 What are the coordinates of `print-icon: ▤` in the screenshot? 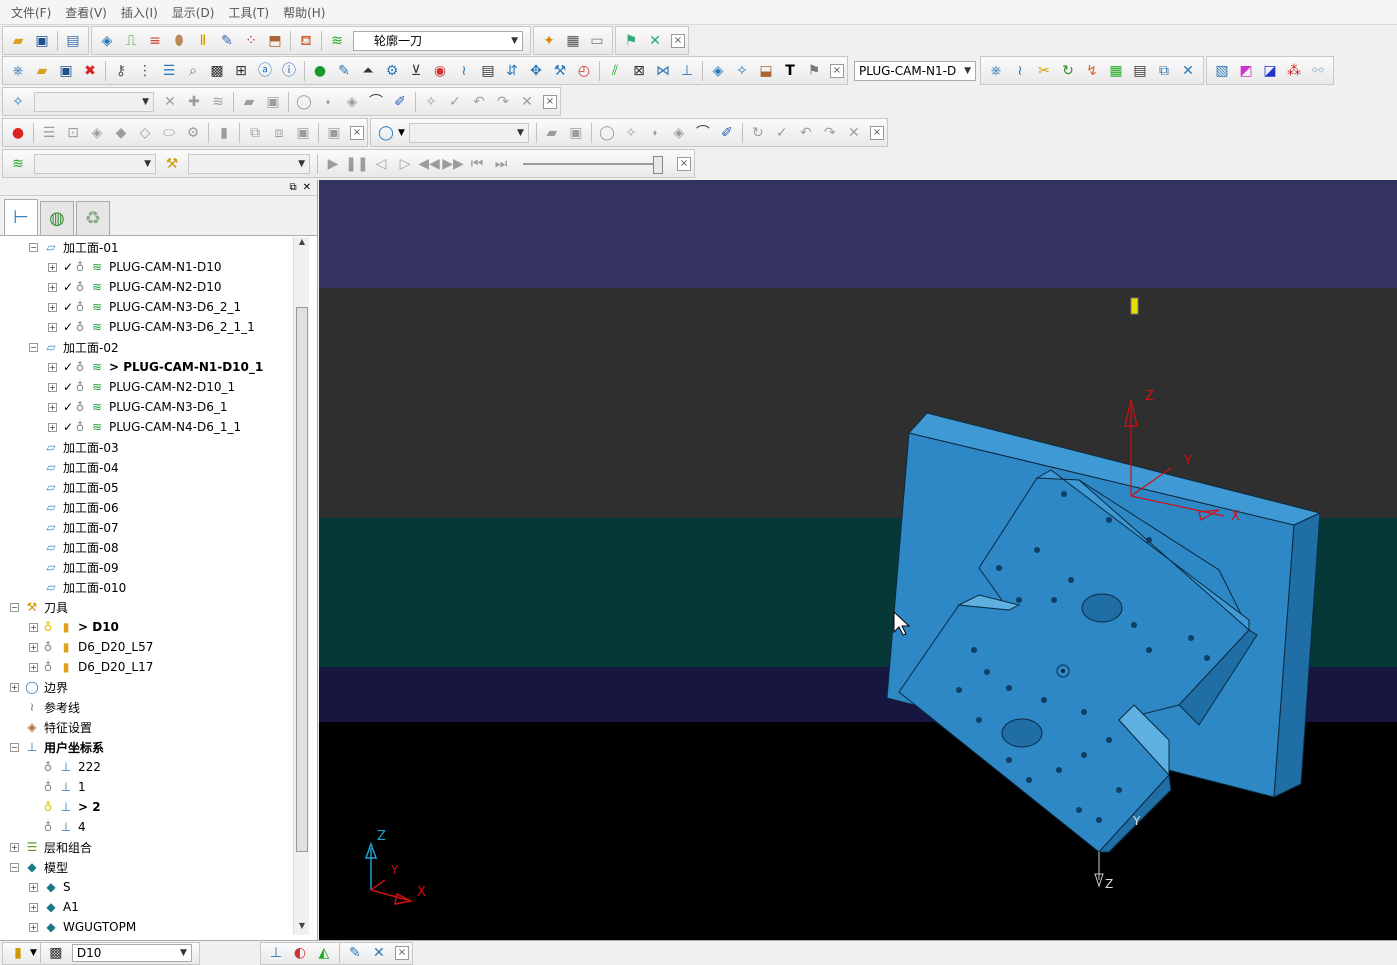 It's located at (73, 41).